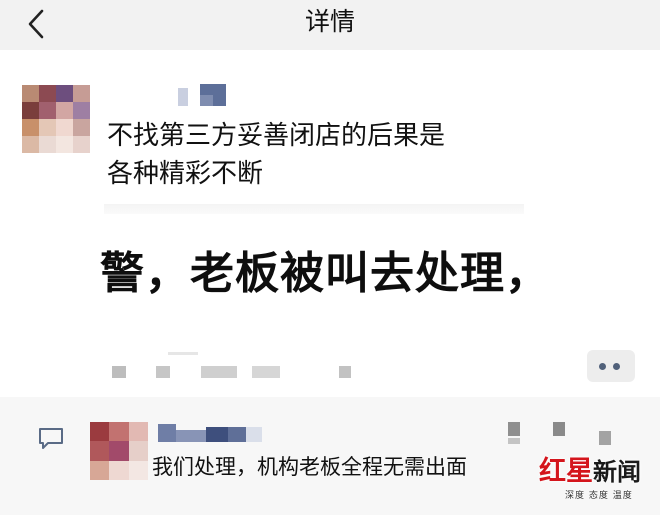 The height and width of the screenshot is (515, 660). Describe the element at coordinates (185, 174) in the screenshot. I see `post-text-line-2: 各种精彩不断` at that location.